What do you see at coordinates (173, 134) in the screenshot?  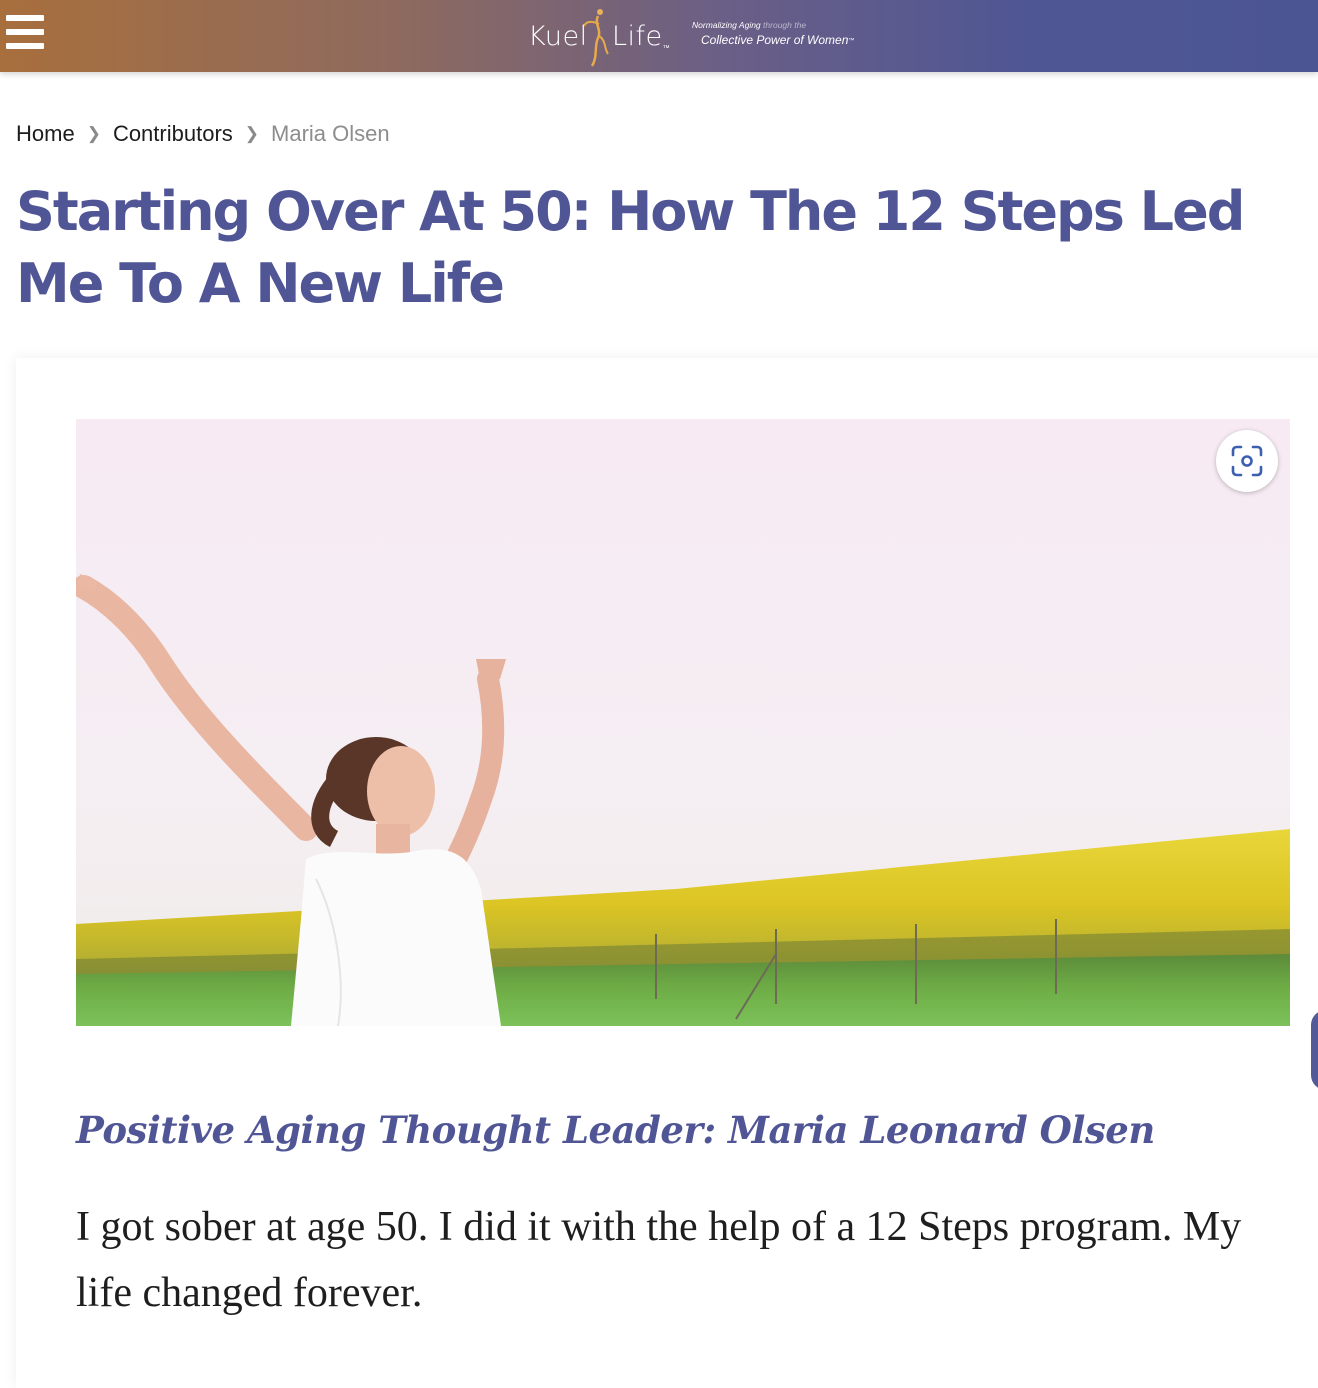 I see `breadcrumb-contributors-link: Contributors` at bounding box center [173, 134].